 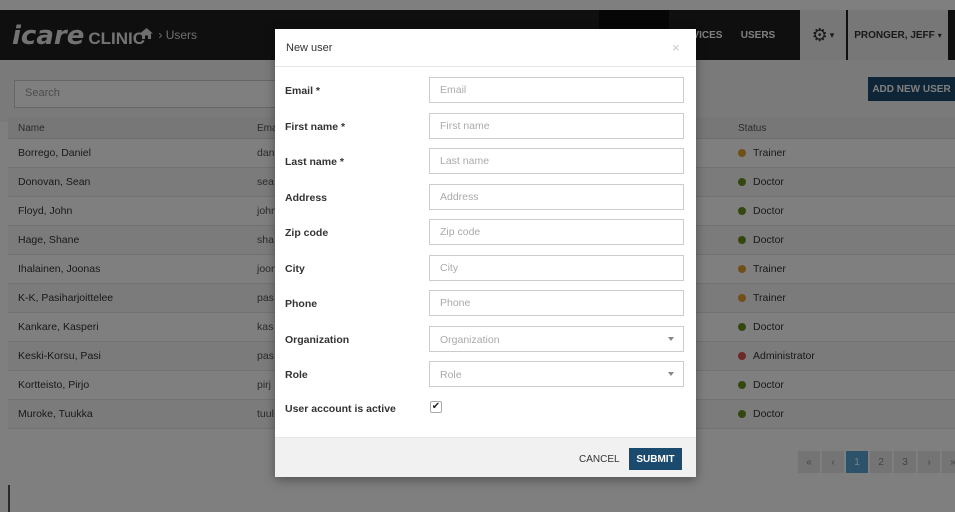 I want to click on role-row: Role Role, so click(x=485, y=374).